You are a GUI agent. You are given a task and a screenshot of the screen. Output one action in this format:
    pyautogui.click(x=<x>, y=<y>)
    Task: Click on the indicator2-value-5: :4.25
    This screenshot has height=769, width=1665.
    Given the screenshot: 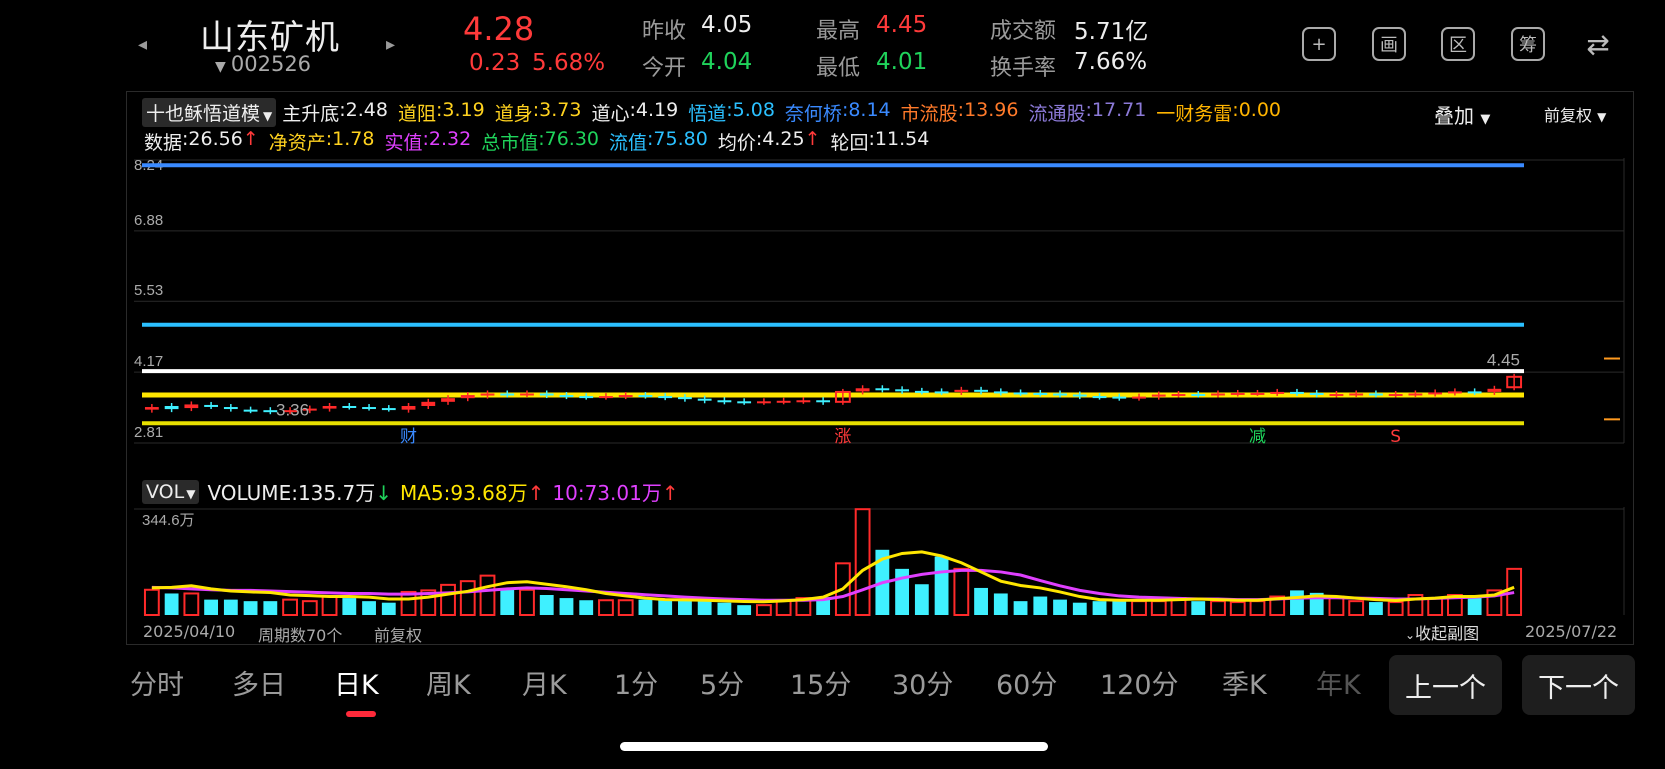 What is the action you would take?
    pyautogui.click(x=780, y=139)
    